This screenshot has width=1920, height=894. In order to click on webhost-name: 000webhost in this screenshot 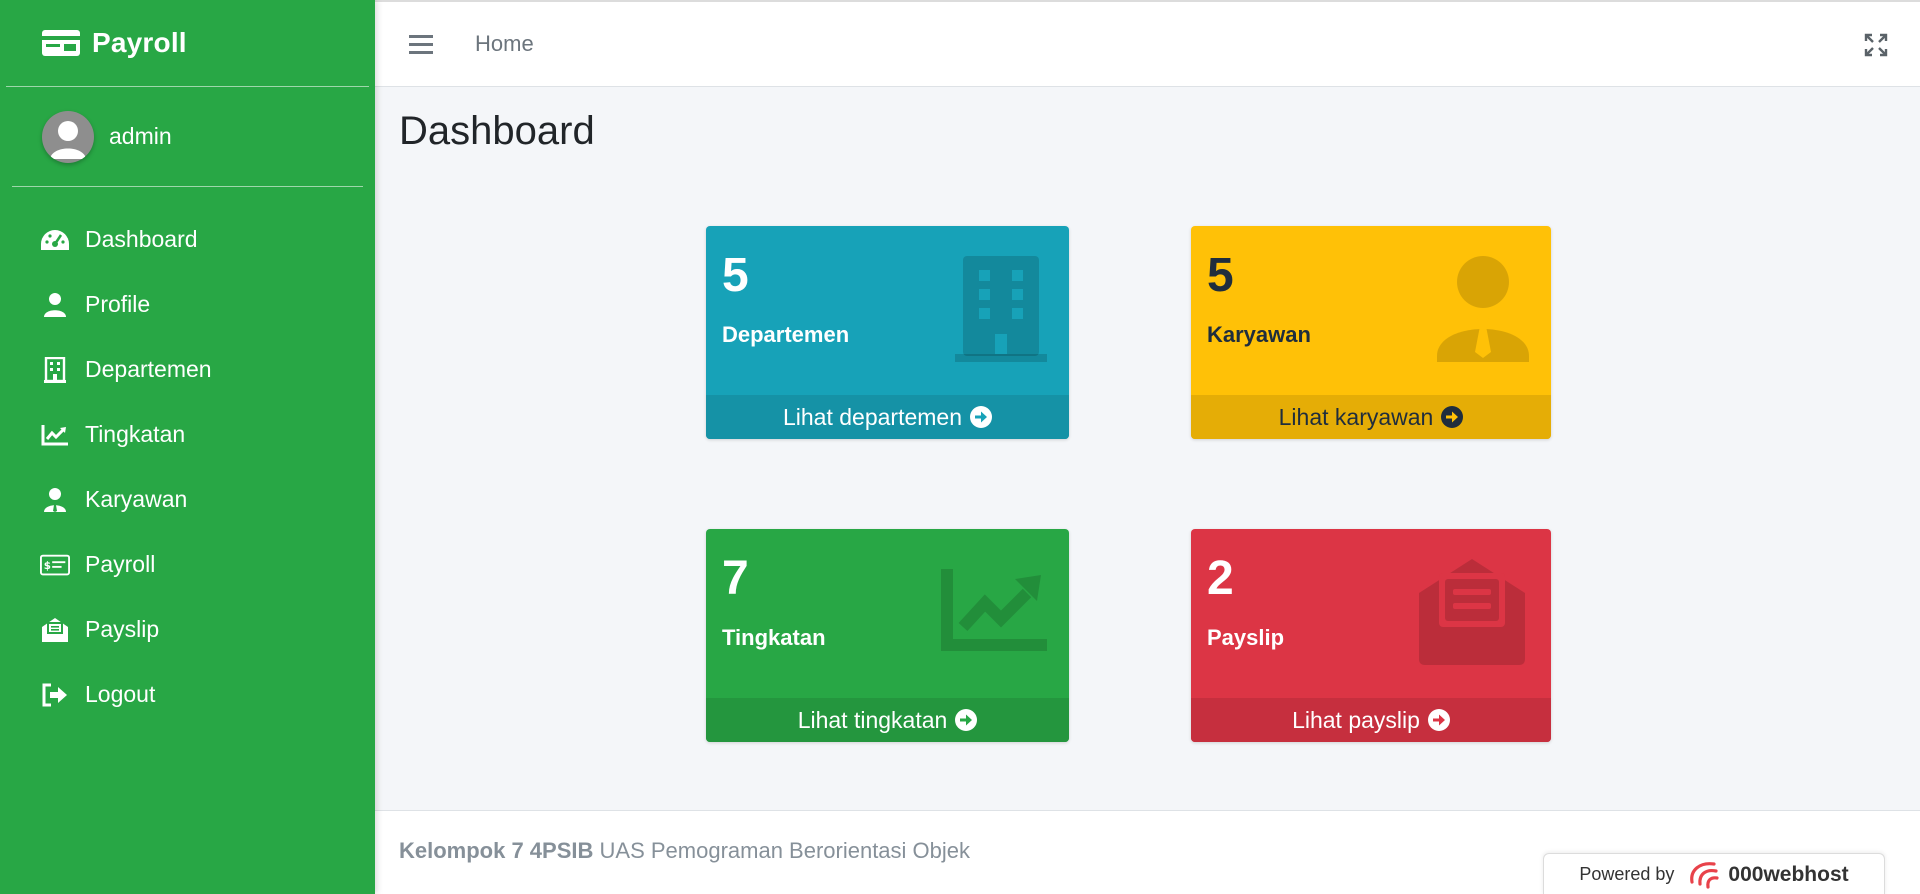, I will do `click(1788, 874)`.